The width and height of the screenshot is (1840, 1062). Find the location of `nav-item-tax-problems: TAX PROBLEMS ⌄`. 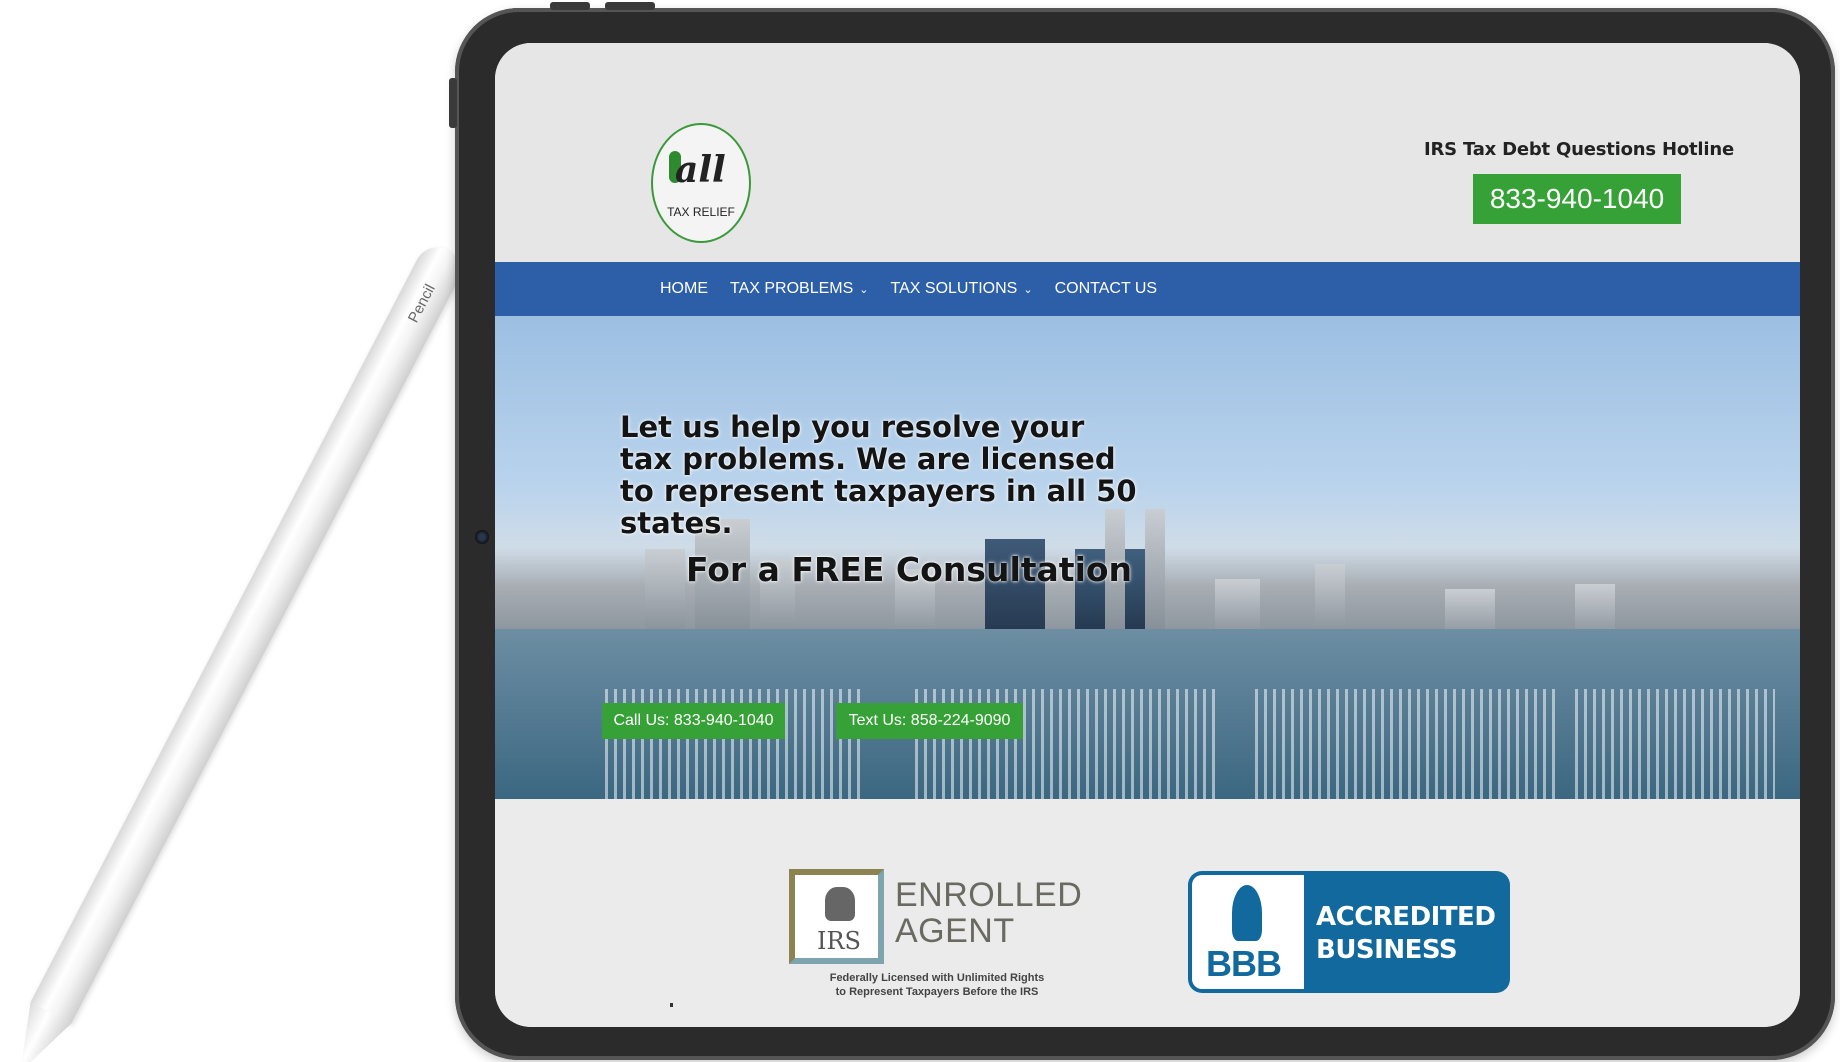

nav-item-tax-problems: TAX PROBLEMS ⌄ is located at coordinates (799, 289).